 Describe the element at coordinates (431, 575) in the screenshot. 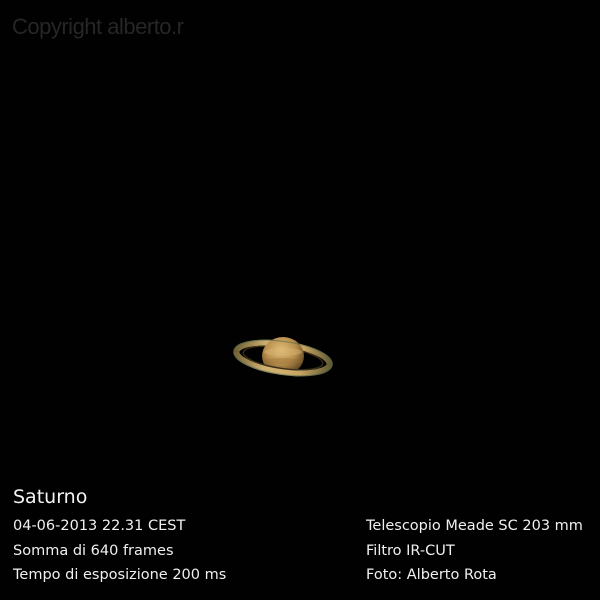

I see `photo-credit: Foto: Alberto Rota` at that location.